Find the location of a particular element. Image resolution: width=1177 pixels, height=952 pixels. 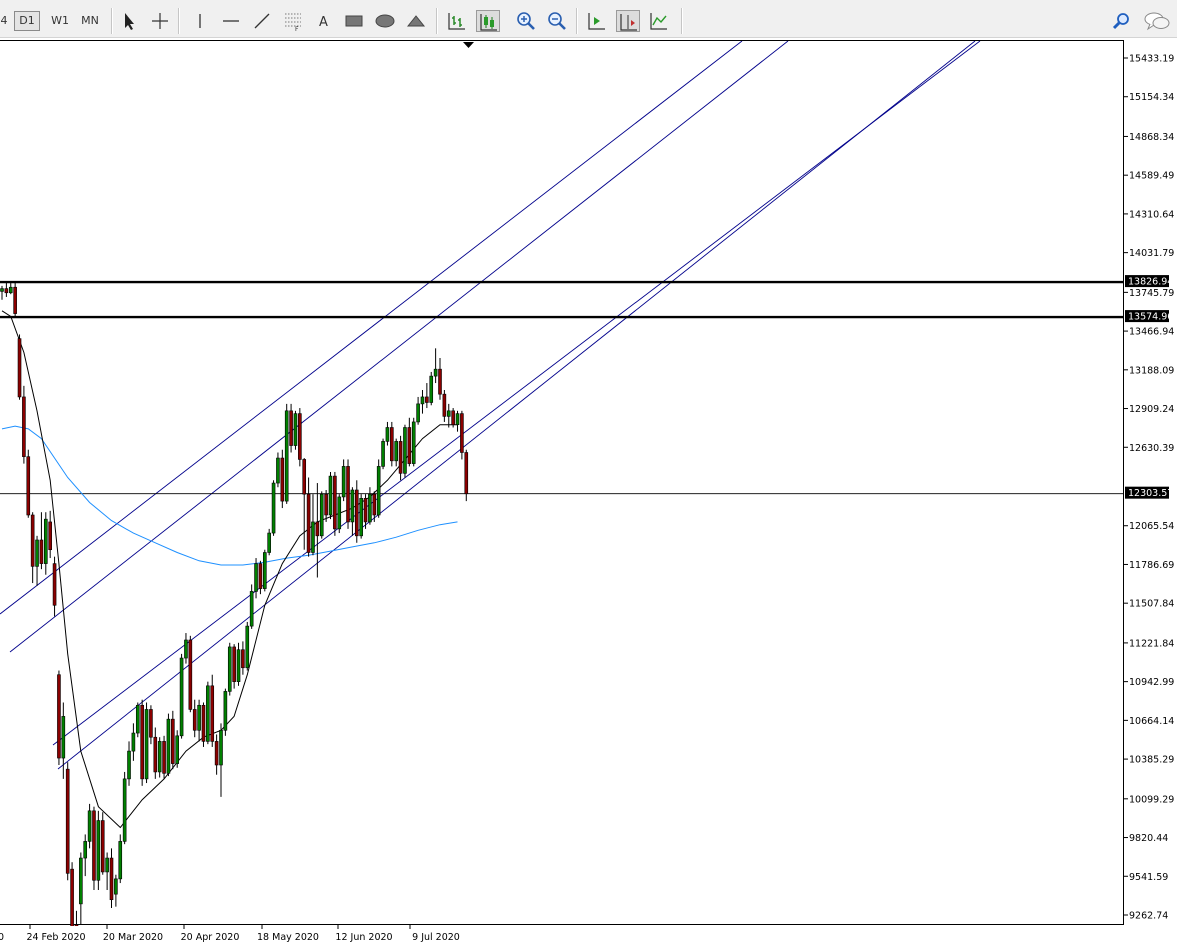

svg-text: A is located at coordinates (323, 22).